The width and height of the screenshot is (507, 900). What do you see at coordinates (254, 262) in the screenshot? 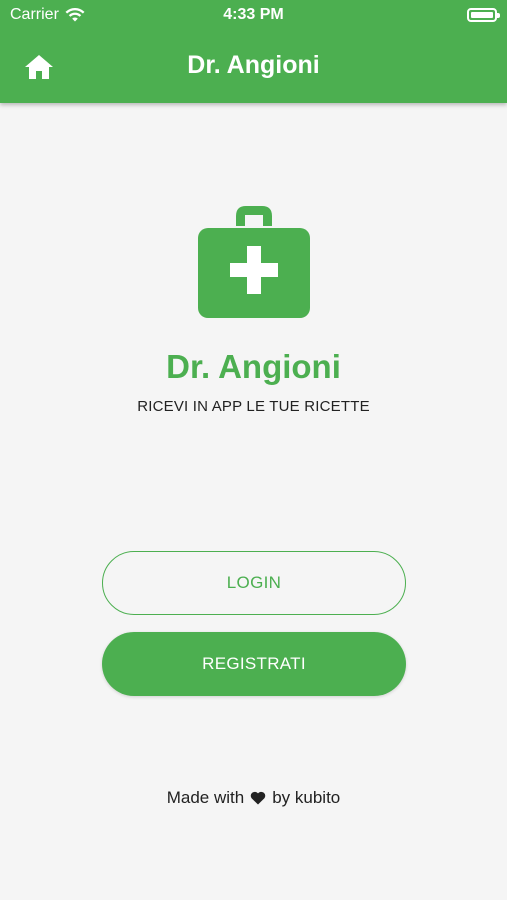
I see `medical-kit-icon` at bounding box center [254, 262].